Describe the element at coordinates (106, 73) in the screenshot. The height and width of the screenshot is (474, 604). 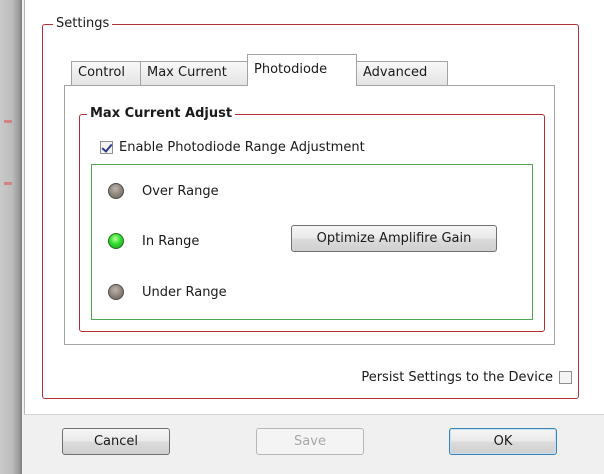
I see `tab-control: Control` at that location.